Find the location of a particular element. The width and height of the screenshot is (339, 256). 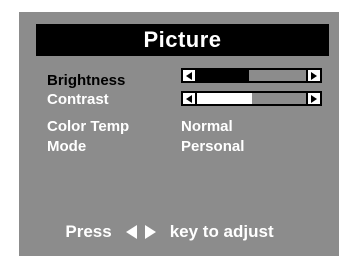

contrast-increase-button is located at coordinates (313, 98).